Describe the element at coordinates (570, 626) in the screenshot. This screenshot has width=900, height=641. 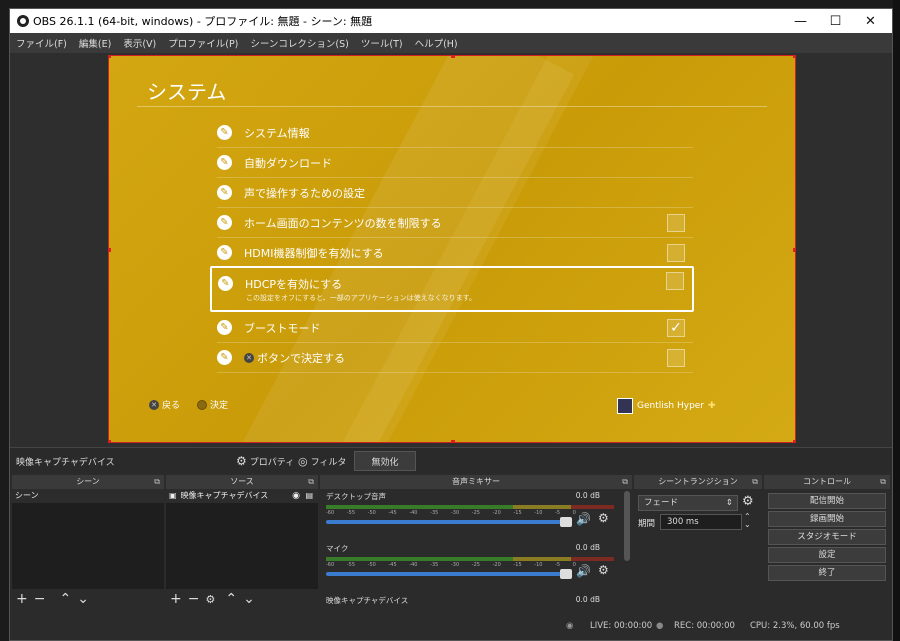
I see `live-icon: ◉` at that location.